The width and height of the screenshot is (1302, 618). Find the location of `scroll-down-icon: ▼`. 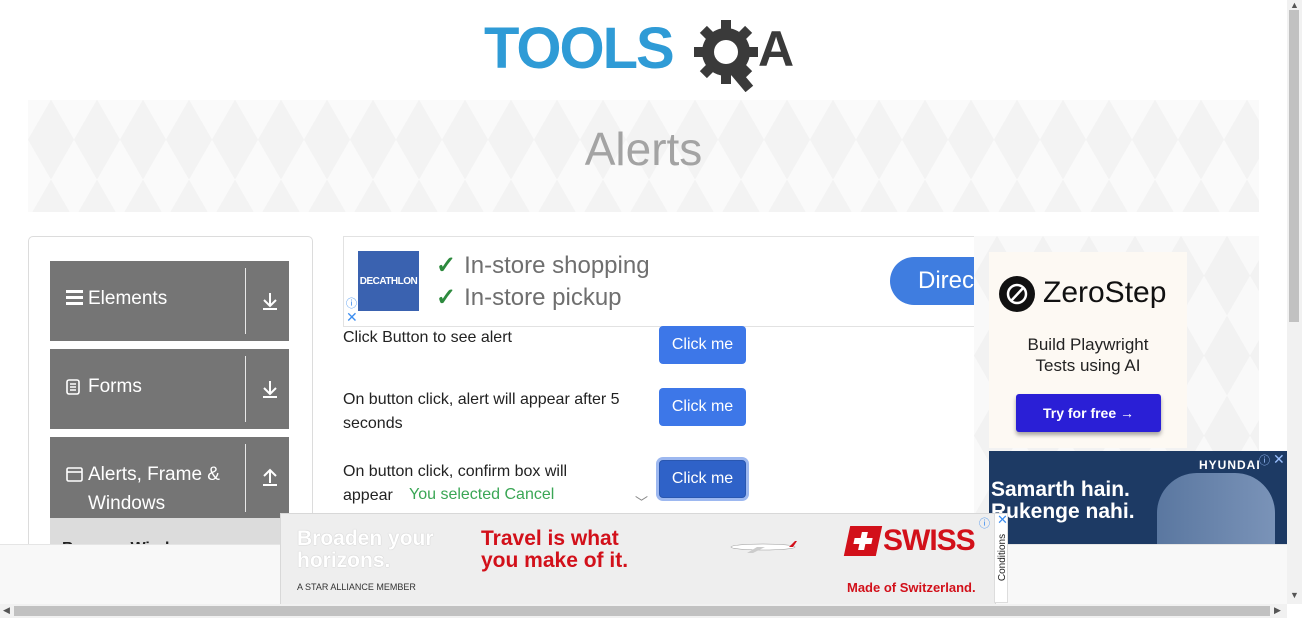

scroll-down-icon: ▼ is located at coordinates (1294, 595).